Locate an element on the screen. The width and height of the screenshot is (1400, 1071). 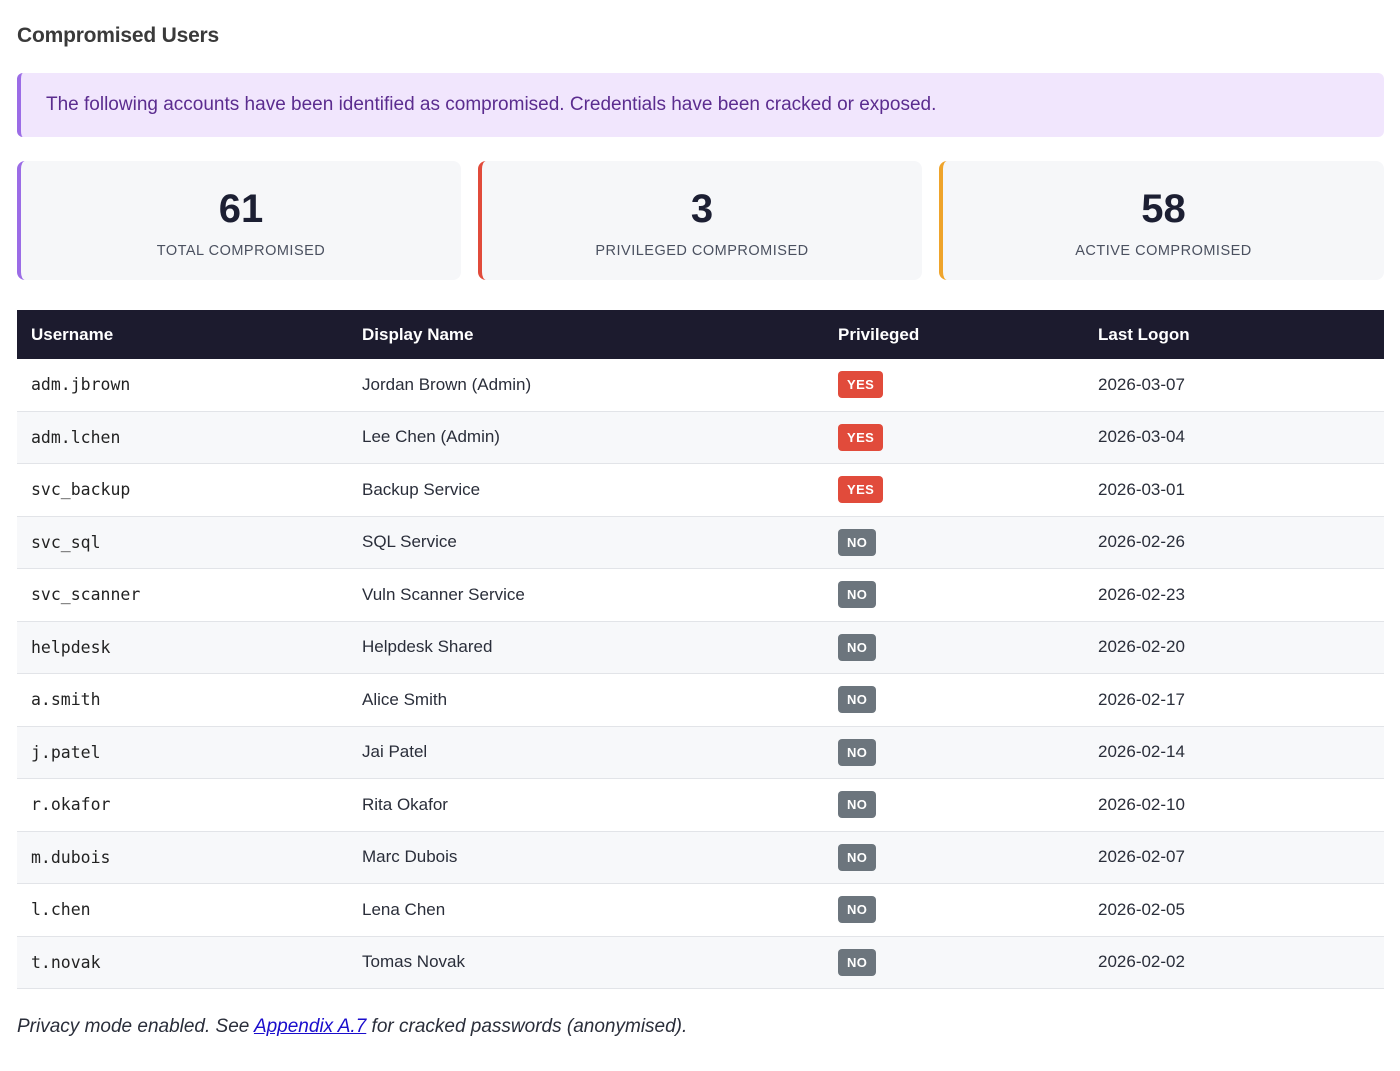
username-cell: svc_backup is located at coordinates (182, 490).